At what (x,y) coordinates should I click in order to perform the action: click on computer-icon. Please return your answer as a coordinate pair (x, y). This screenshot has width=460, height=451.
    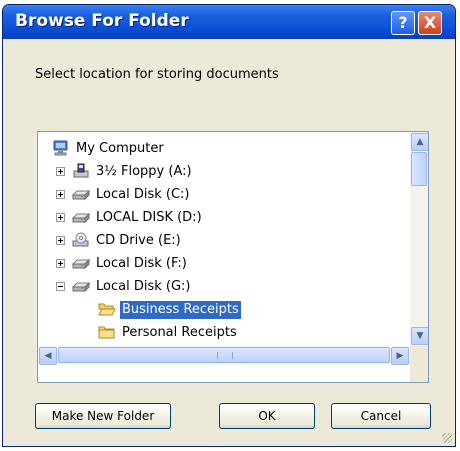
    Looking at the image, I should click on (61, 148).